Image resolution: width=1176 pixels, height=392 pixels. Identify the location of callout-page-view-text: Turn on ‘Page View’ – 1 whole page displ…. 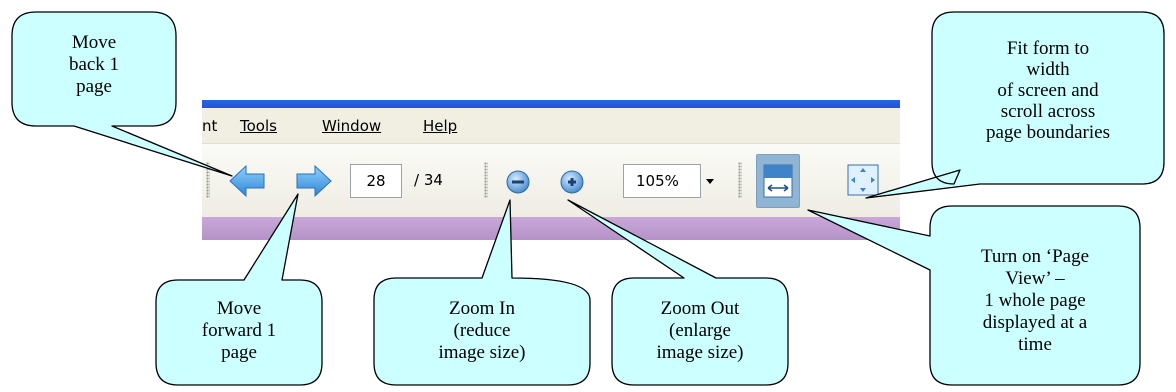
(1035, 300).